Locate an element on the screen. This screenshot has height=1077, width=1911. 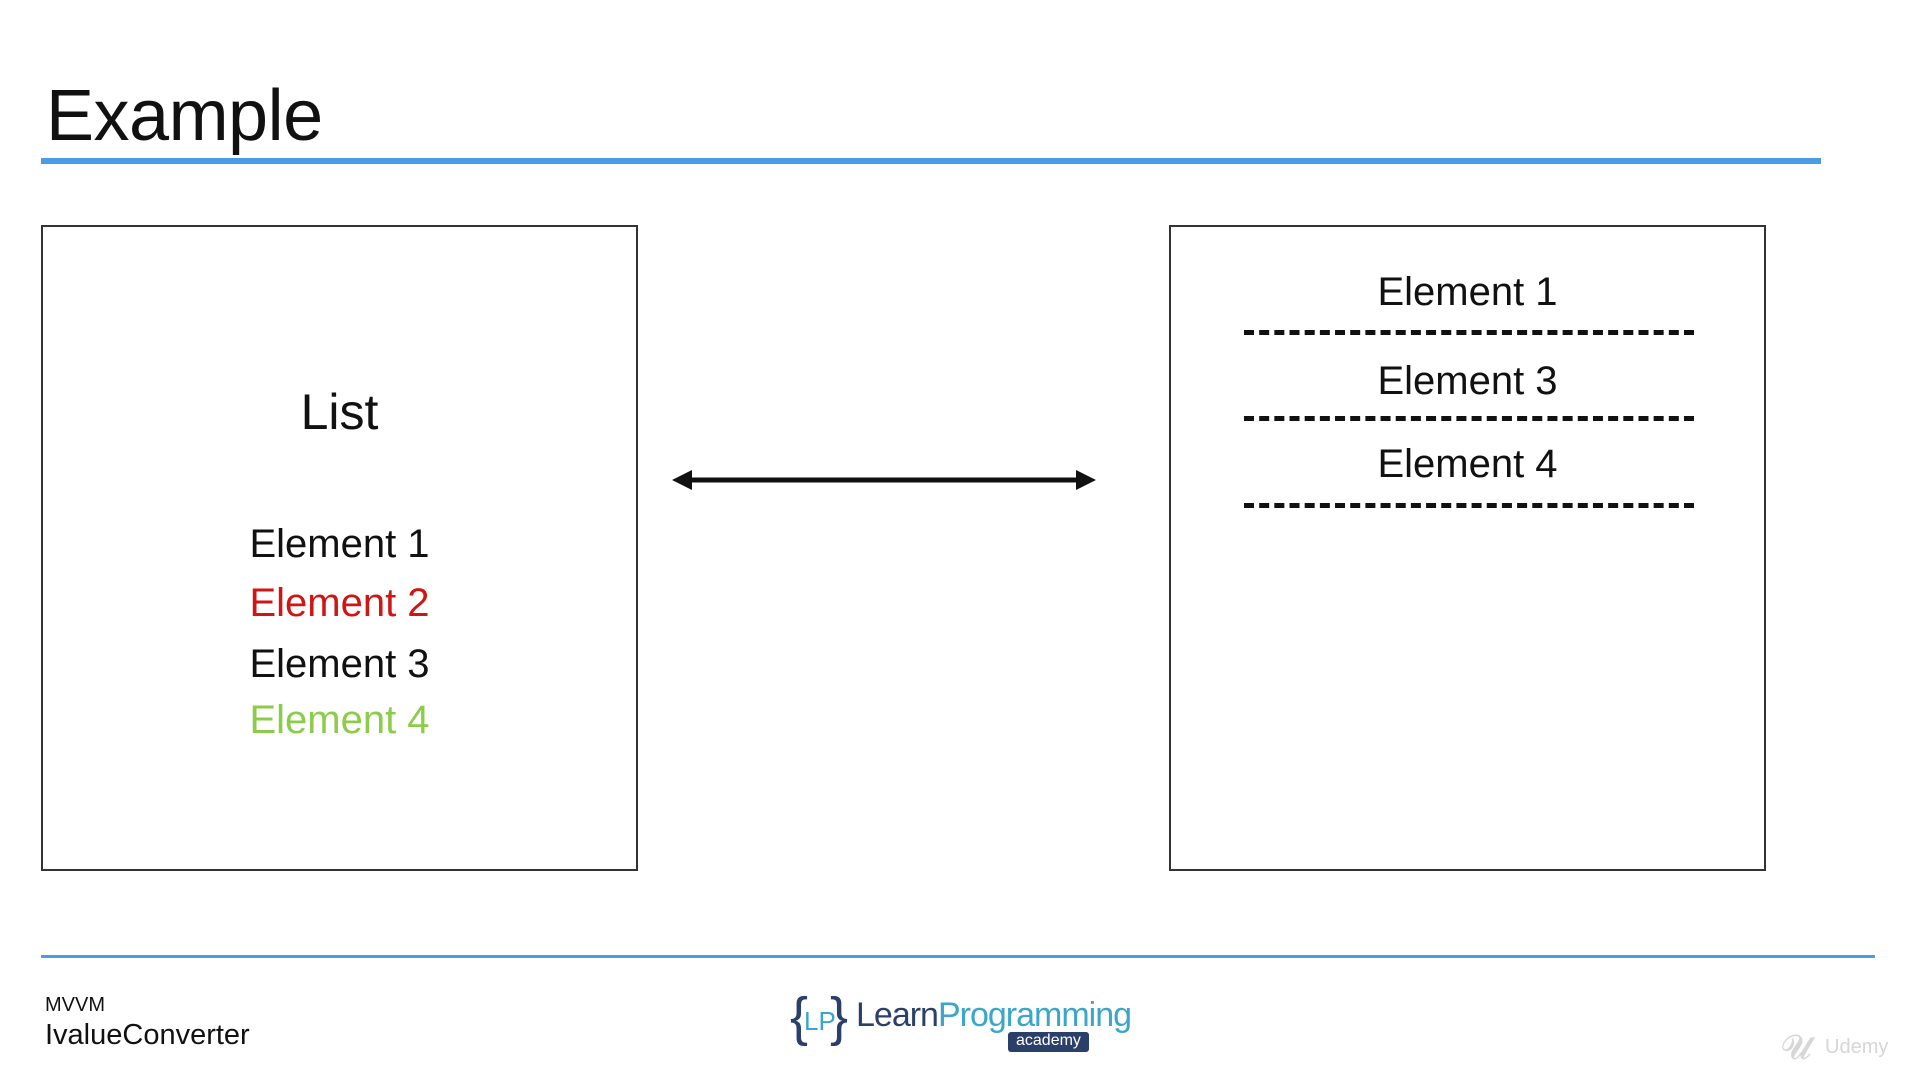
logo-wordmark: LearnProgramming is located at coordinates (994, 1015).